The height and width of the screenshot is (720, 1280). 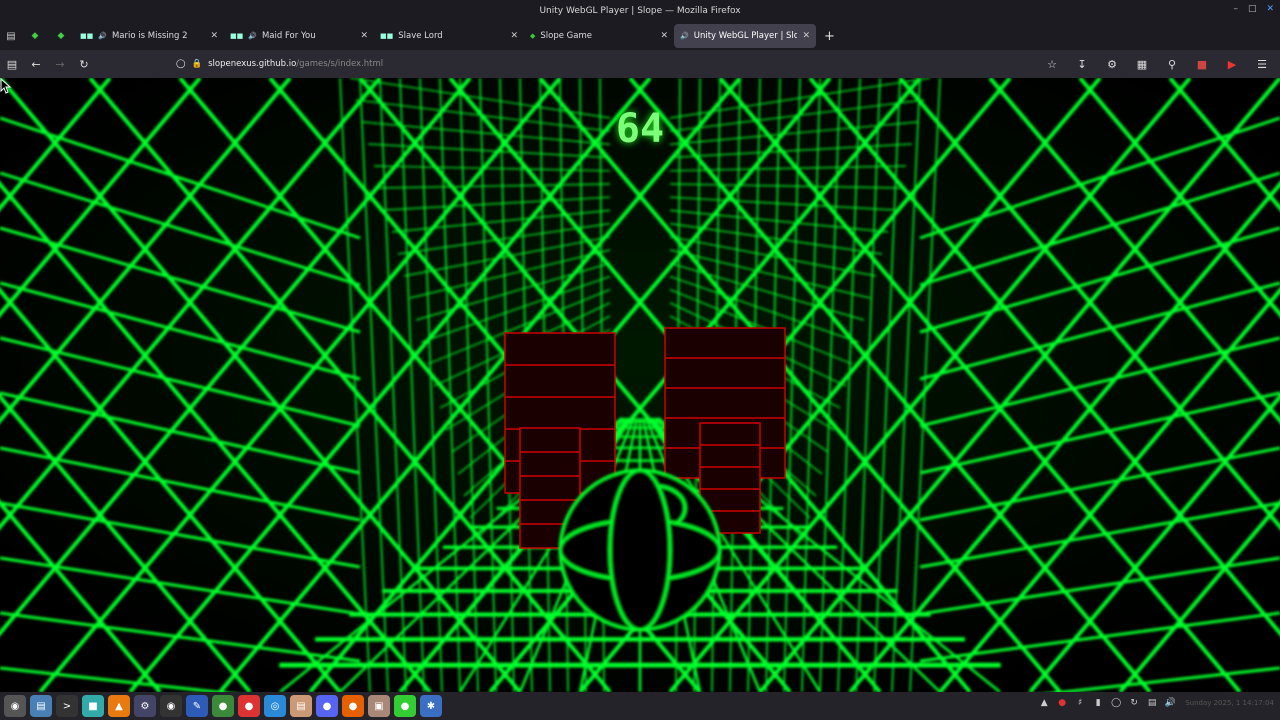 What do you see at coordinates (640, 550) in the screenshot?
I see `ball-wireframe` at bounding box center [640, 550].